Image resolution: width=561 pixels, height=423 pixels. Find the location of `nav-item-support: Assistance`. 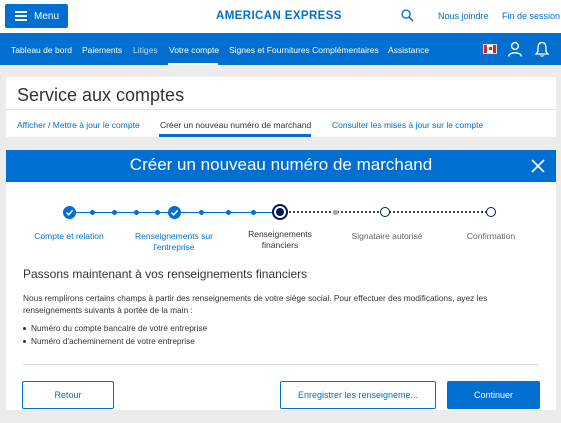

nav-item-support: Assistance is located at coordinates (408, 50).